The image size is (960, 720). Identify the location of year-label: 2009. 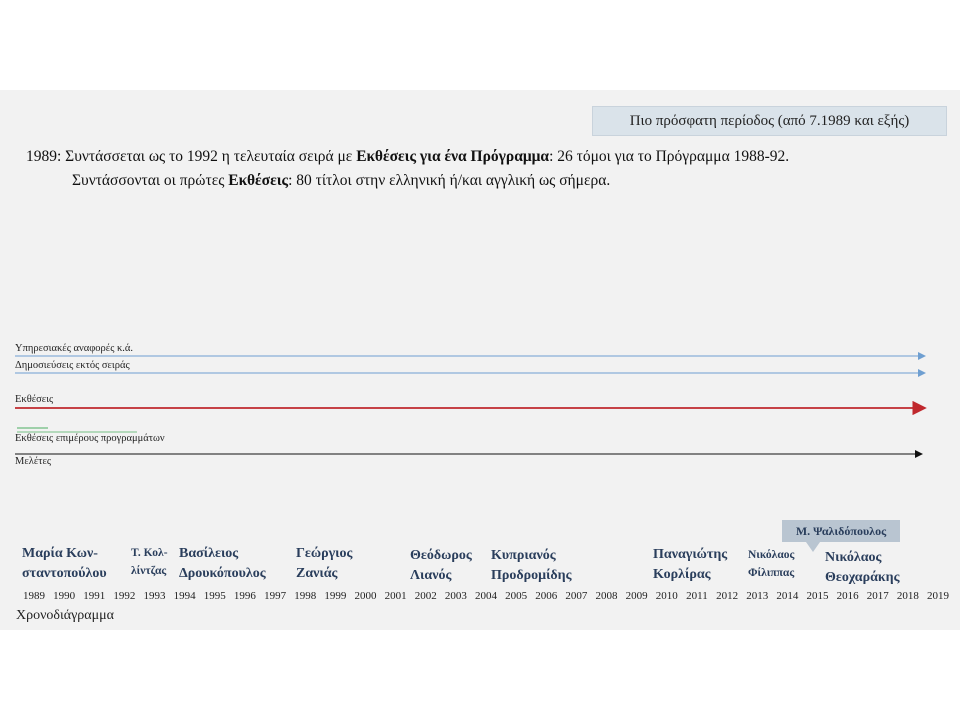
(636, 596).